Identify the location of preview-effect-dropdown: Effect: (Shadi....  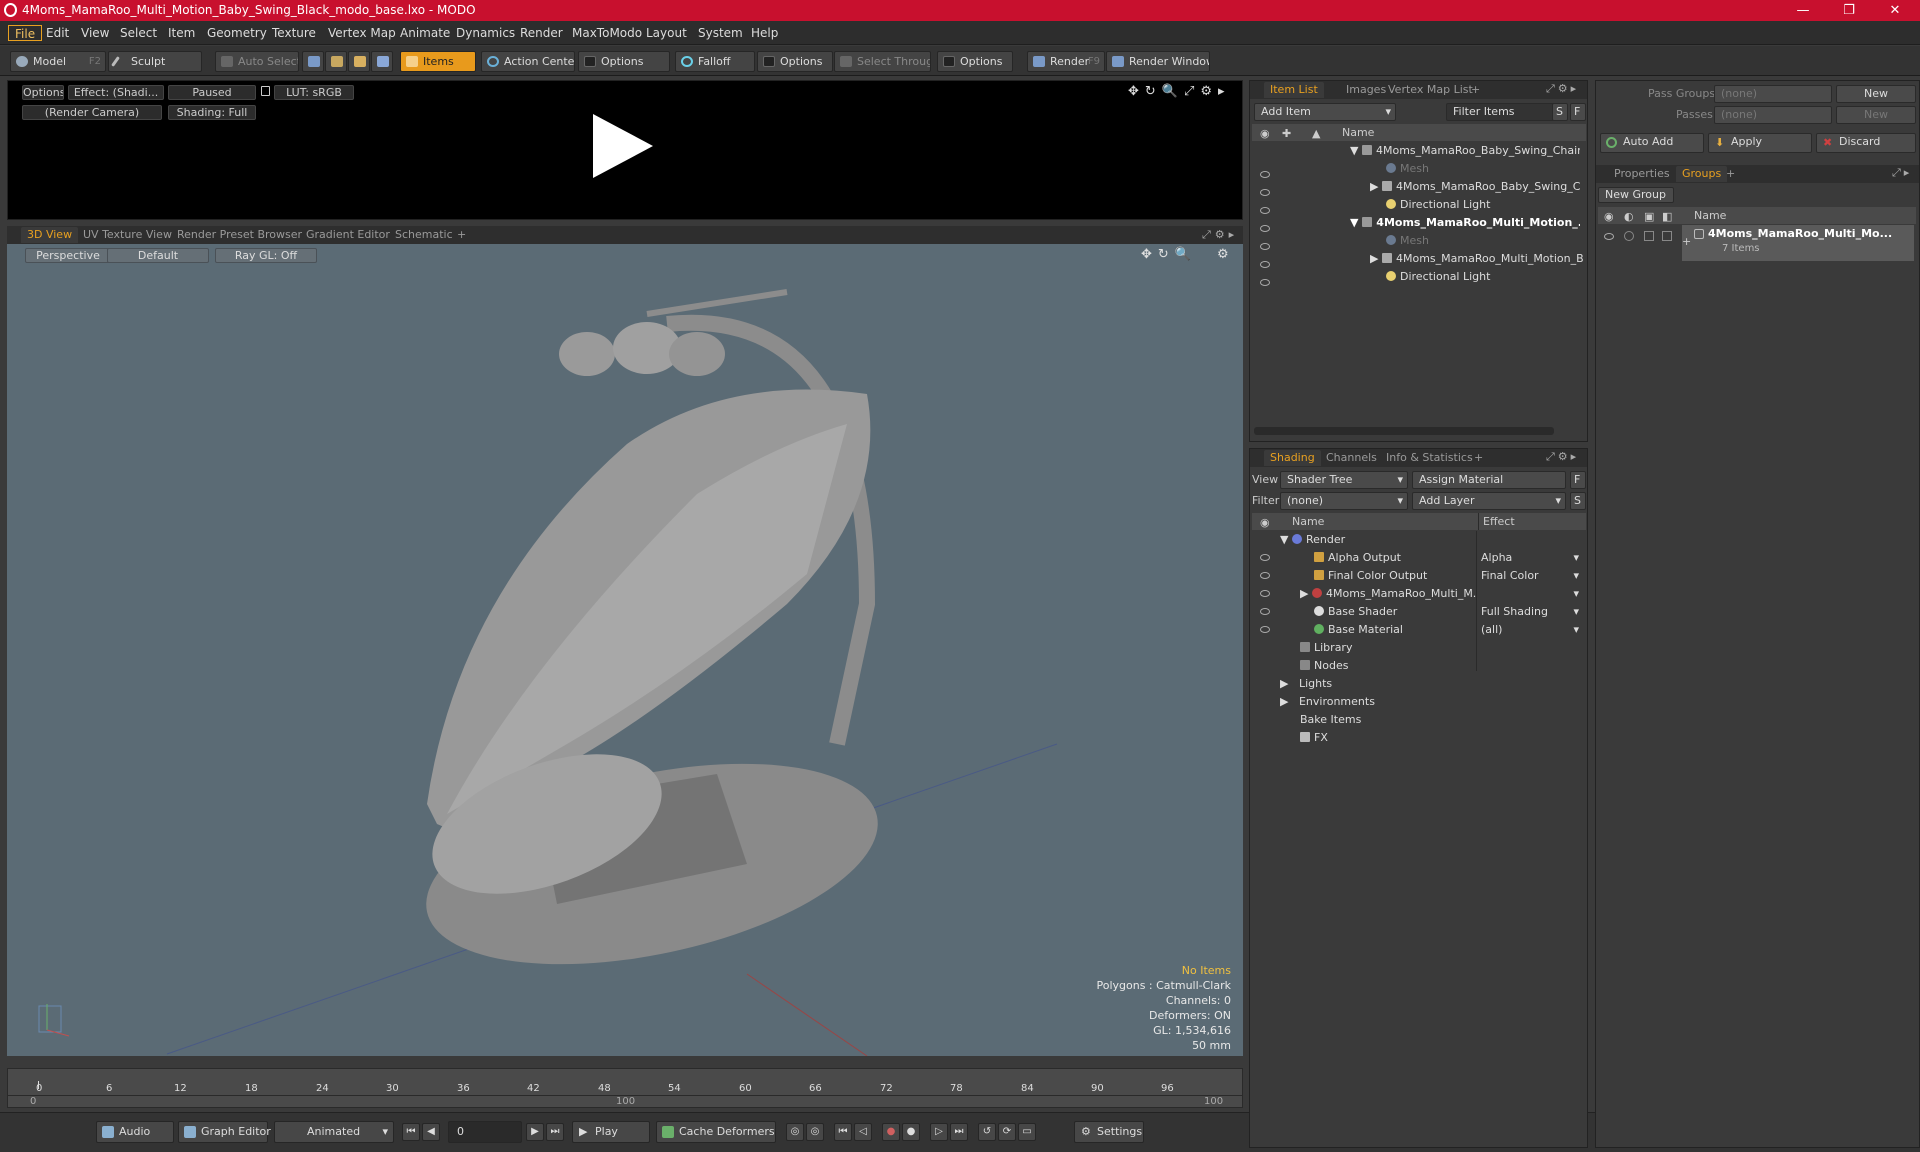
(116, 92).